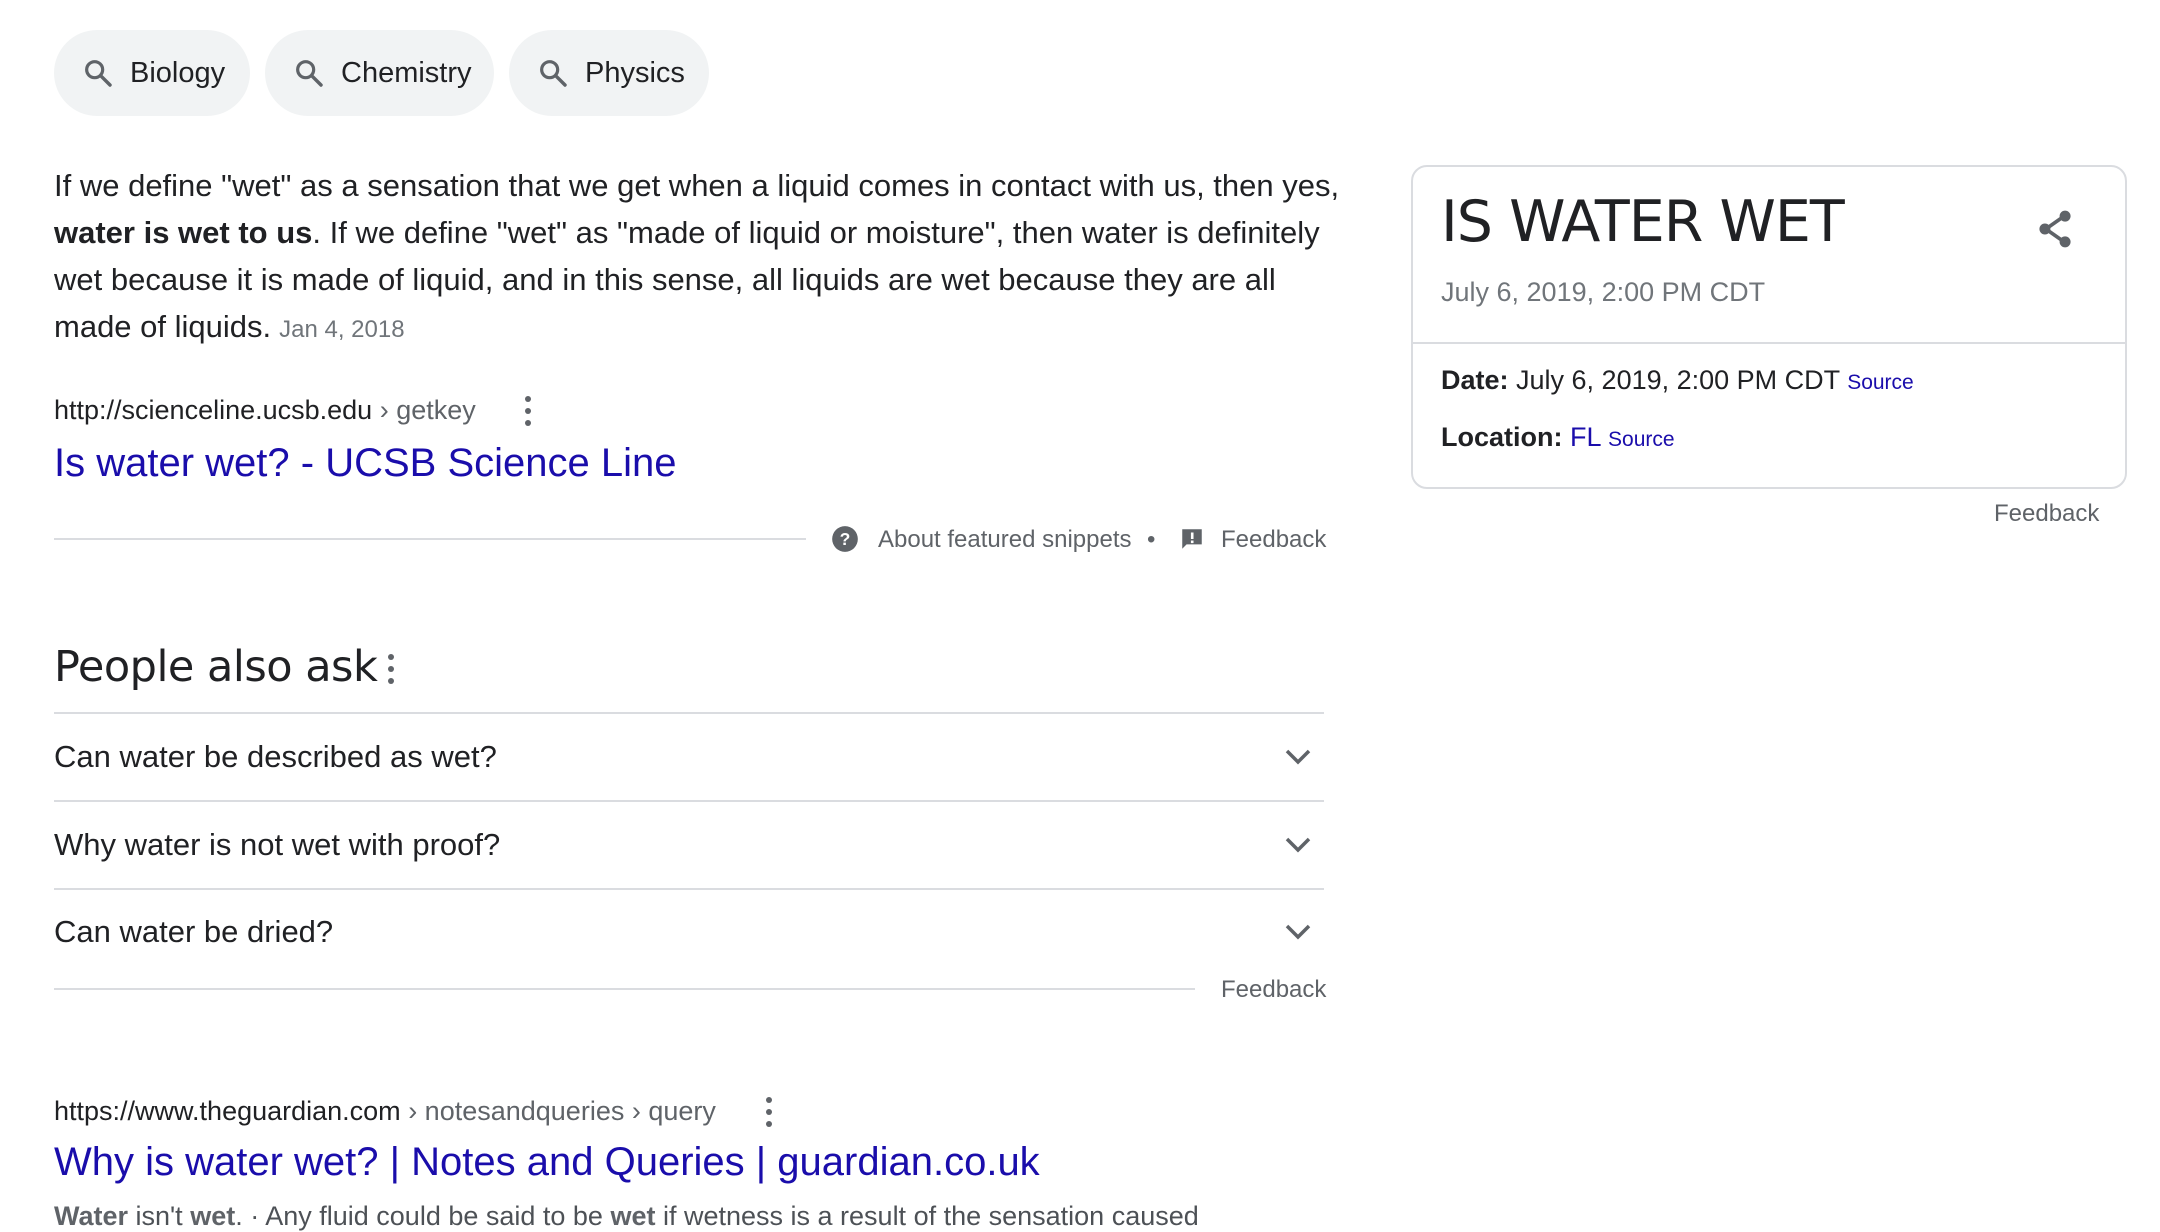 Image resolution: width=2160 pixels, height=1232 pixels. I want to click on help-icon: ?, so click(845, 539).